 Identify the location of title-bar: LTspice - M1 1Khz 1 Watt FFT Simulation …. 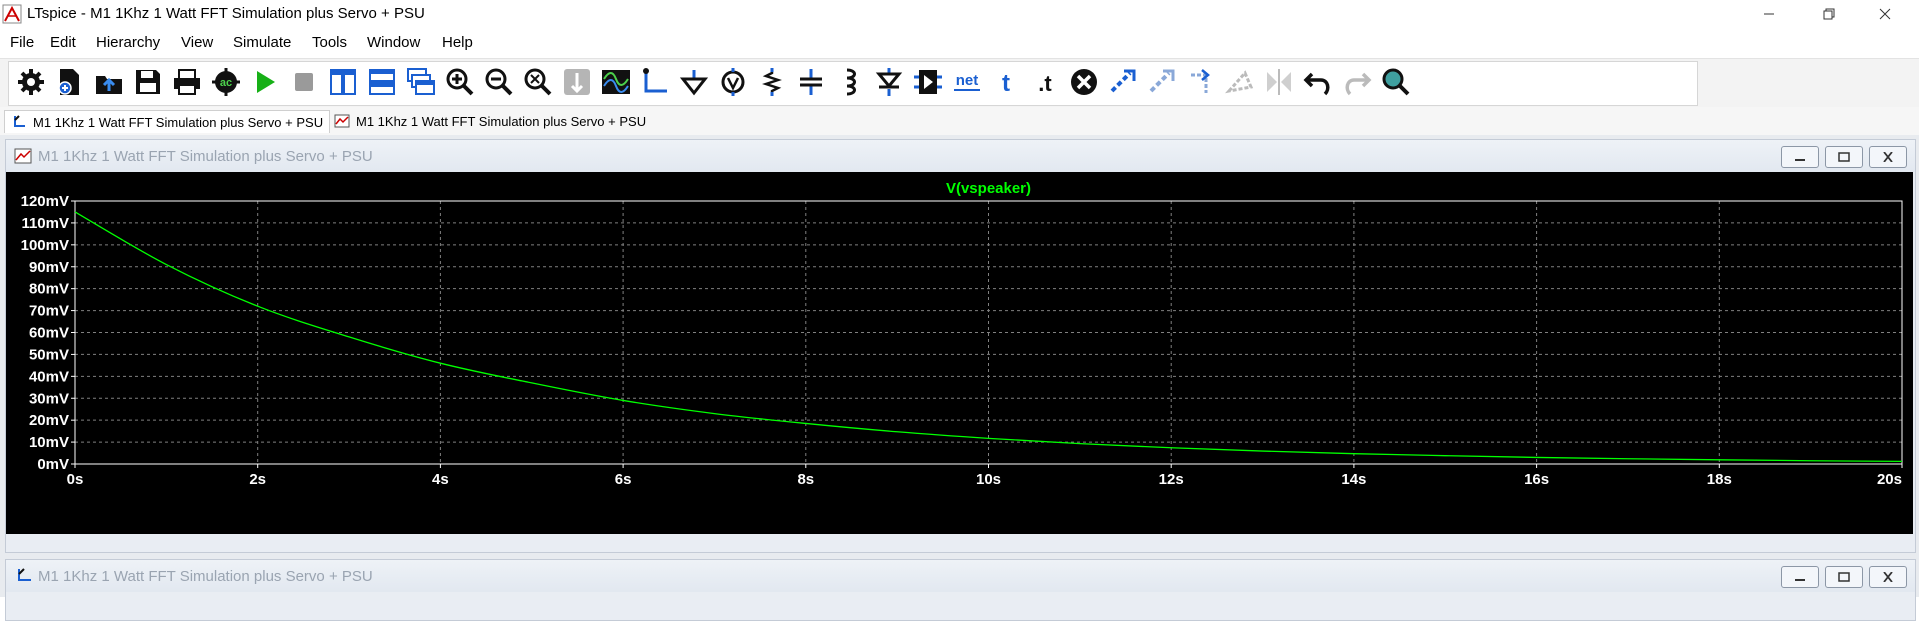
(959, 14).